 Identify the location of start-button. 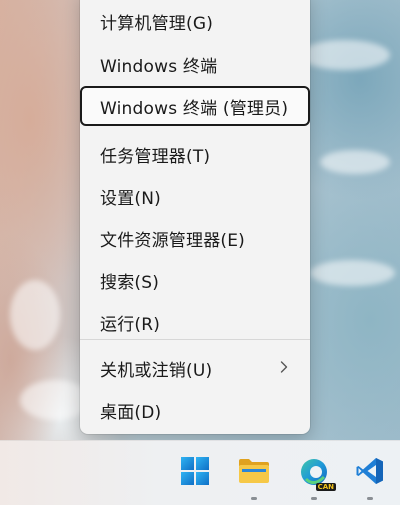
(195, 473).